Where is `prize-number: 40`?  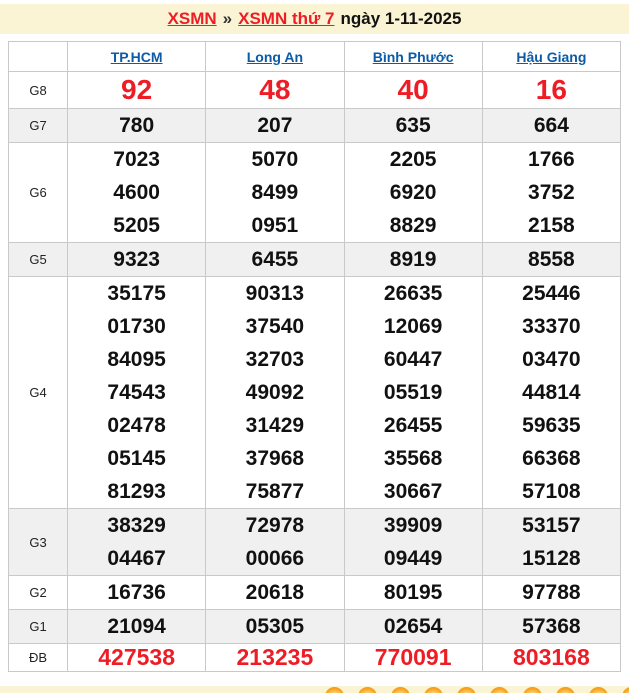
prize-number: 40 is located at coordinates (413, 89).